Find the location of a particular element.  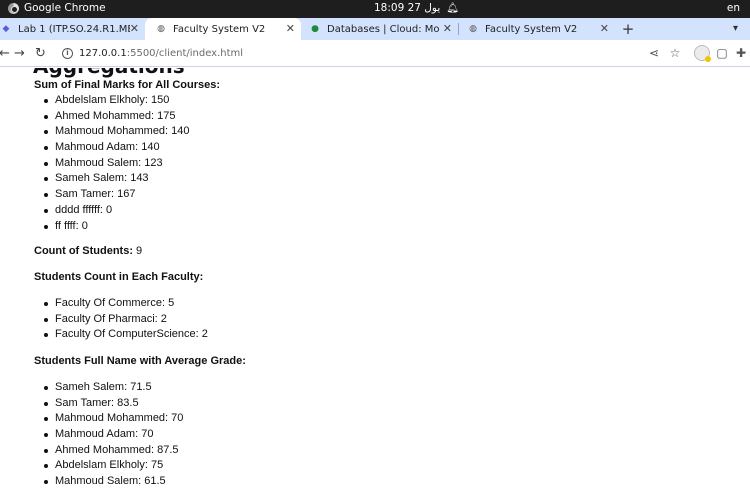

list-item: Mahmoud Adam: 70 is located at coordinates (113, 435).